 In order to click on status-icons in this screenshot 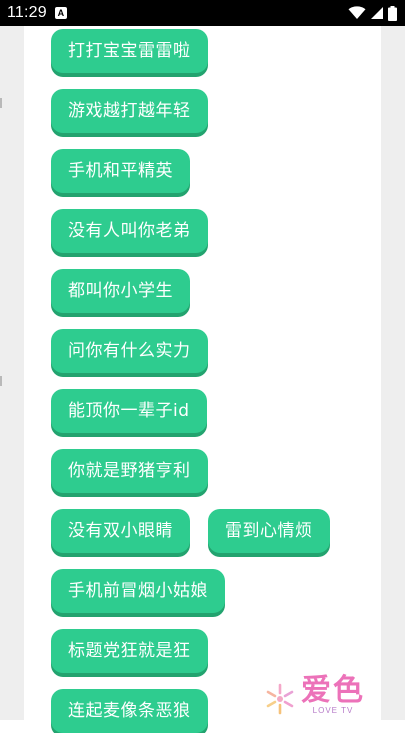, I will do `click(372, 13)`.